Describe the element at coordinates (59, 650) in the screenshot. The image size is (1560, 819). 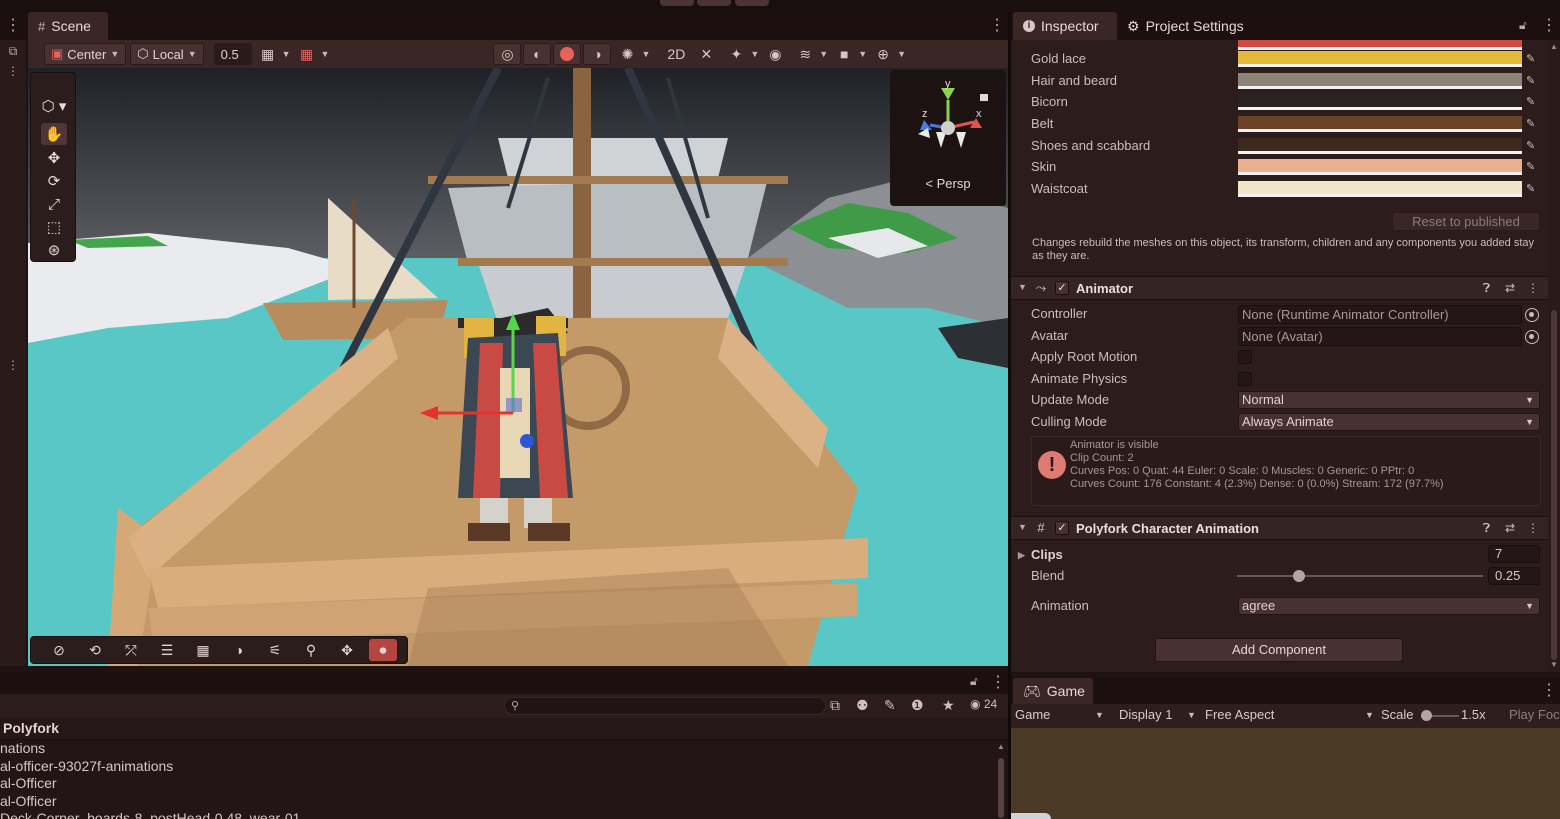
I see `orient-icon: ⊘` at that location.